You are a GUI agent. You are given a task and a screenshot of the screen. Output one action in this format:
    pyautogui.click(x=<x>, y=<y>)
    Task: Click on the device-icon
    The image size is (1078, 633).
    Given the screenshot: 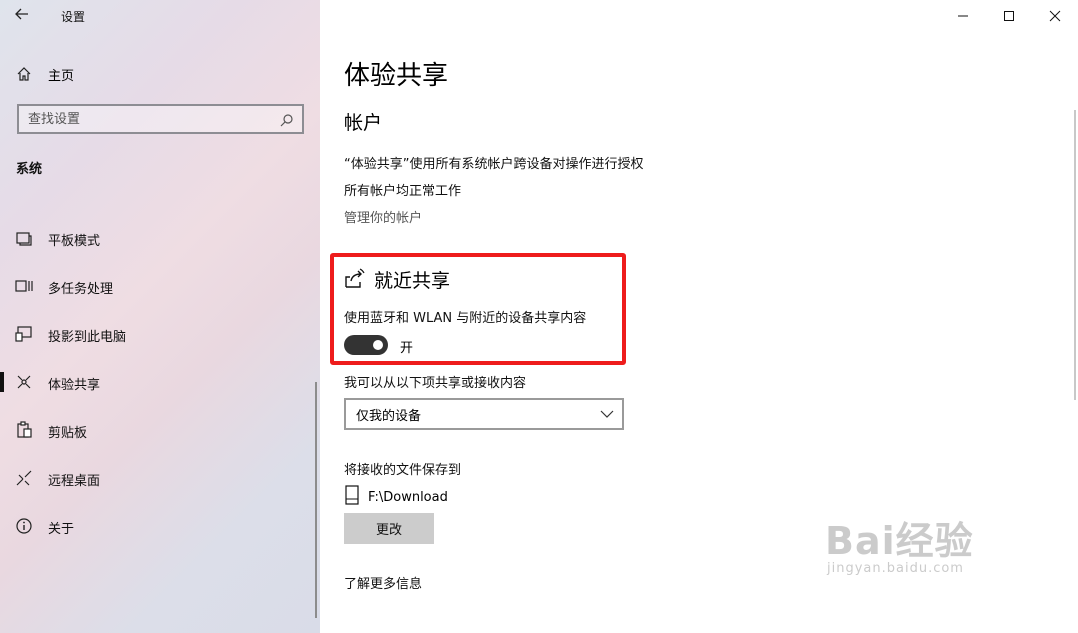 What is the action you would take?
    pyautogui.click(x=352, y=497)
    